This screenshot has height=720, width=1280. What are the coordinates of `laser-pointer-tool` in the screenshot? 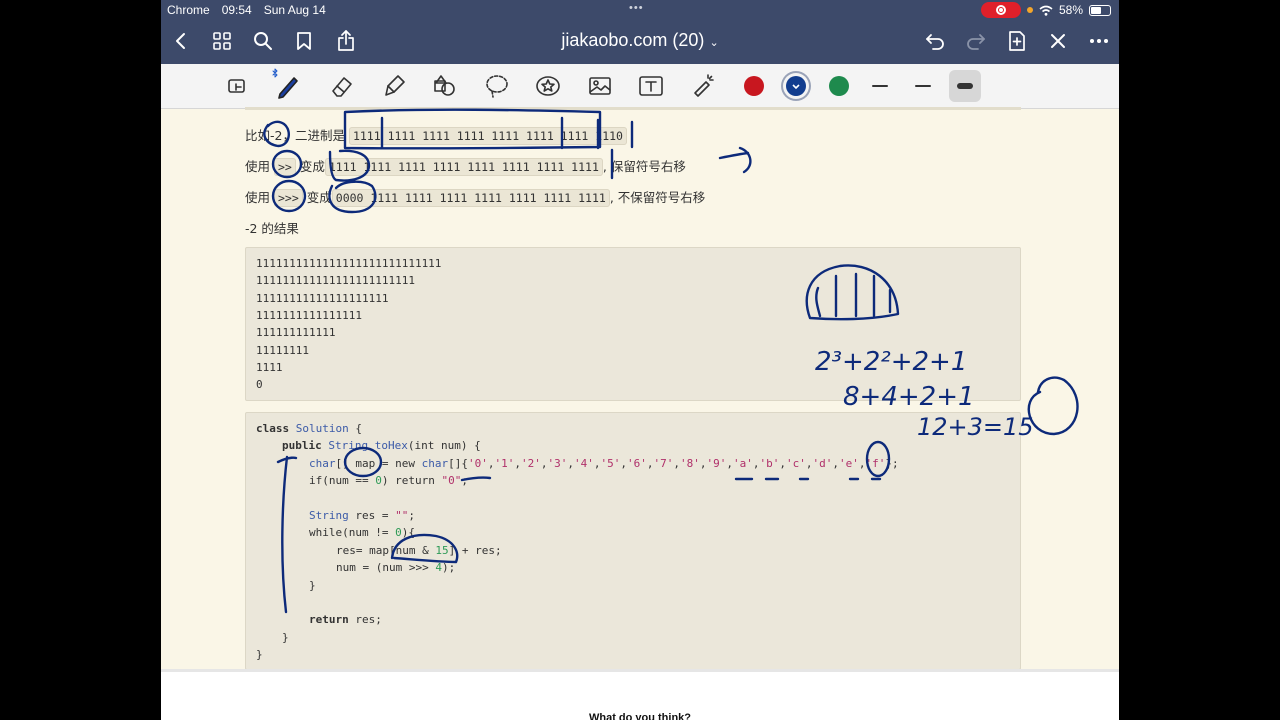 It's located at (703, 86).